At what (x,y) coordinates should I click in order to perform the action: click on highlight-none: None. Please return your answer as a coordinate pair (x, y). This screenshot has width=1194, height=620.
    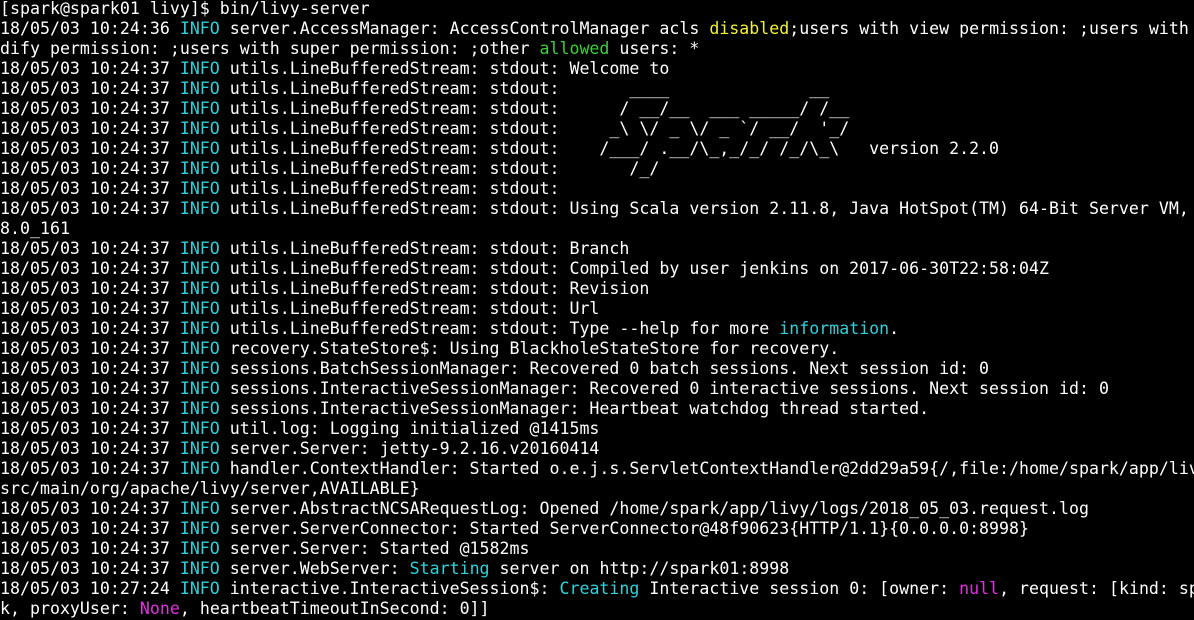
    Looking at the image, I should click on (159, 608).